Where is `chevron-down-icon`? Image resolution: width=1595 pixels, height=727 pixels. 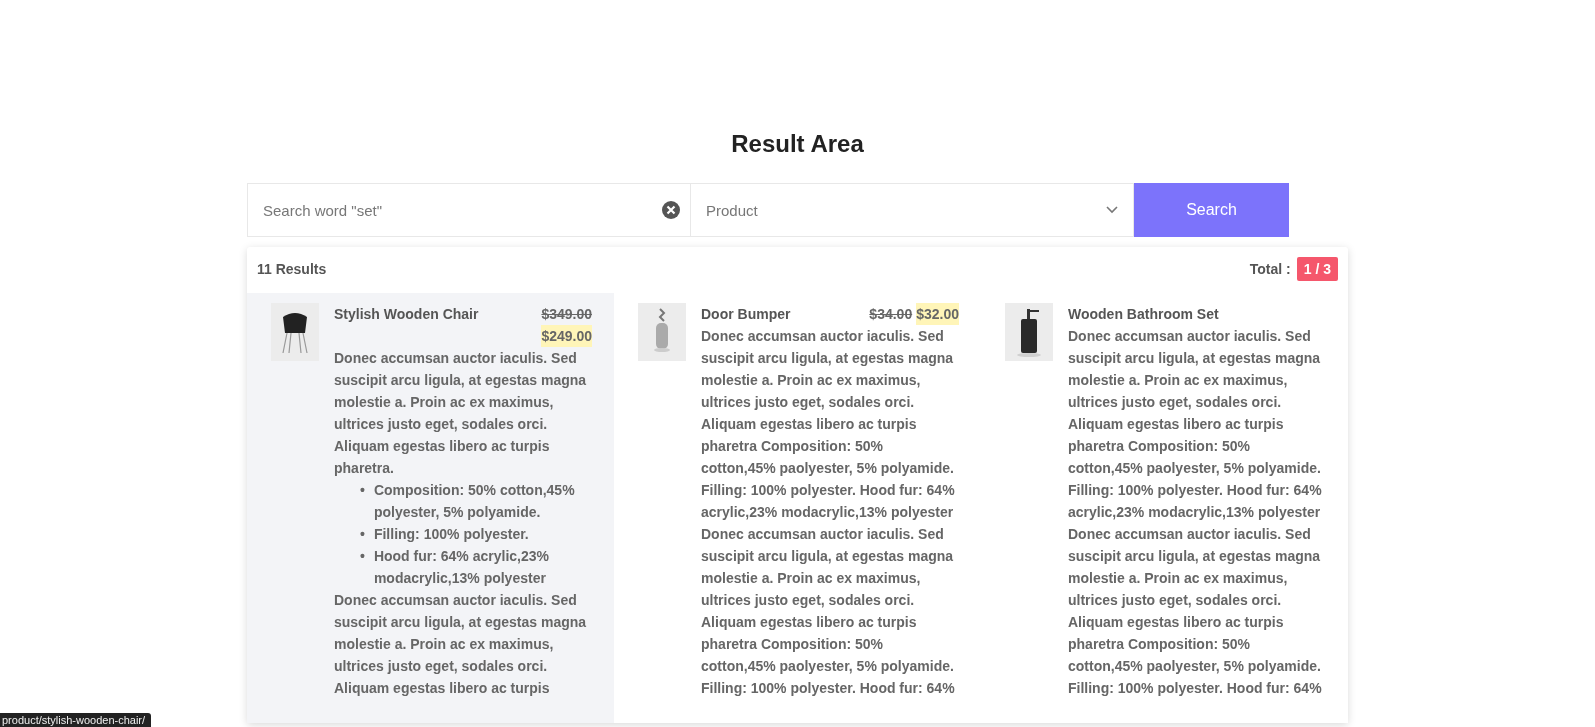
chevron-down-icon is located at coordinates (1112, 210).